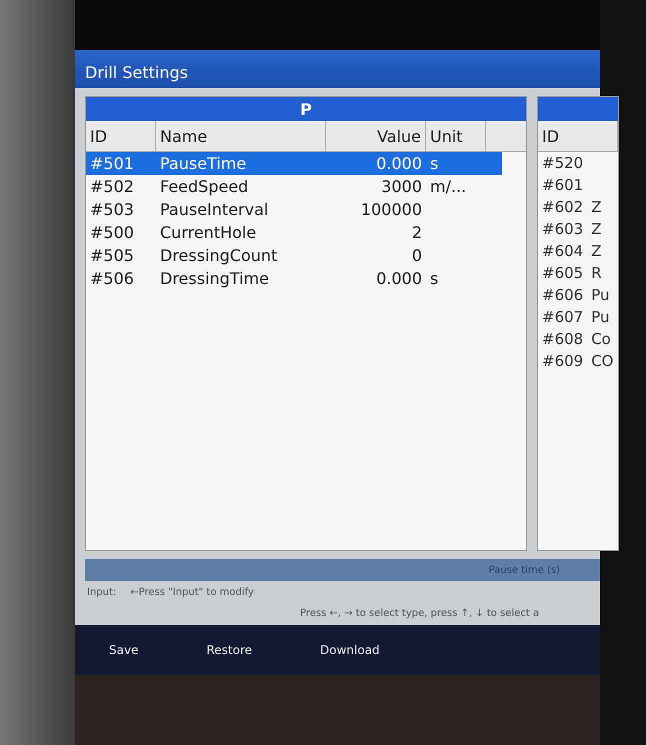  I want to click on table-cell: #606, so click(563, 295).